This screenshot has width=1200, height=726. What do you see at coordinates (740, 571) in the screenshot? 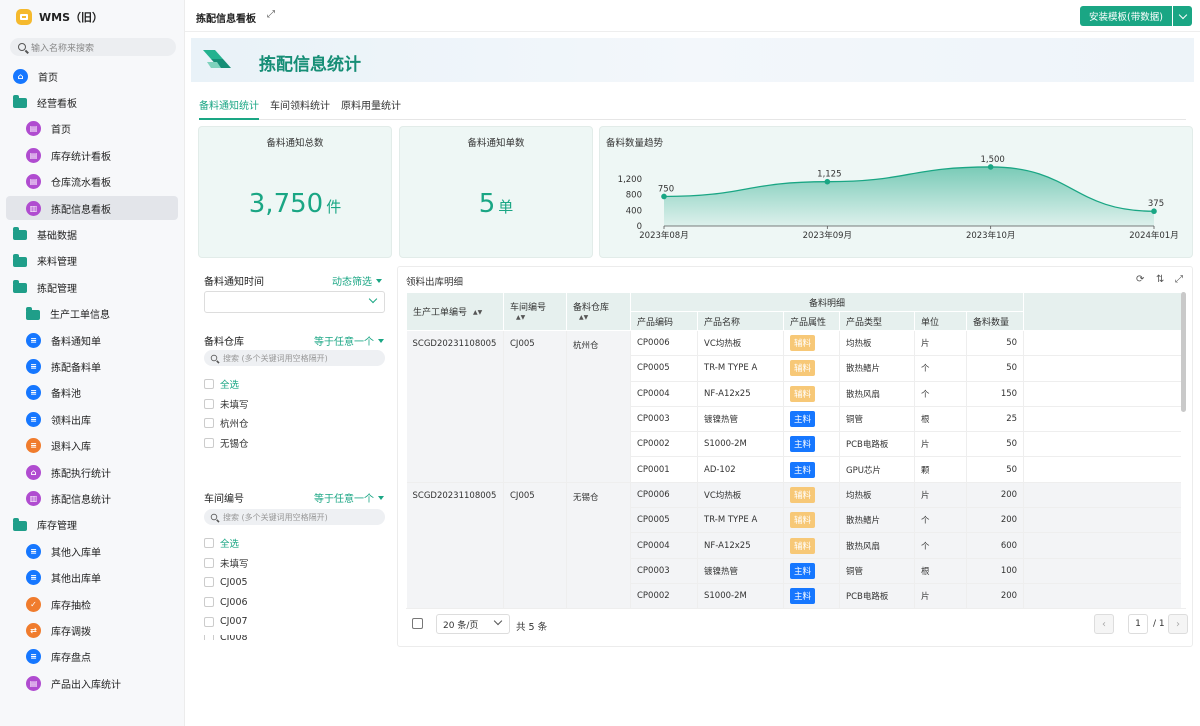
I see `cell-name: 镀镍热管` at bounding box center [740, 571].